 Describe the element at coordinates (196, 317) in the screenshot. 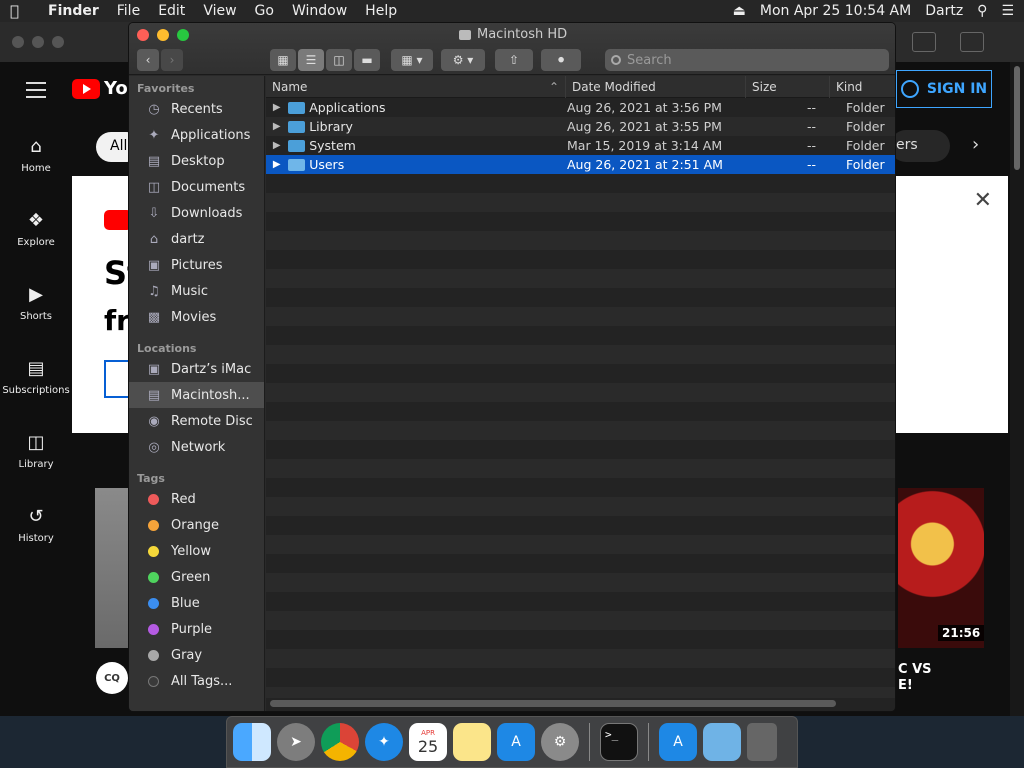

I see `sidebar-item-movies: ▩ Movies` at that location.